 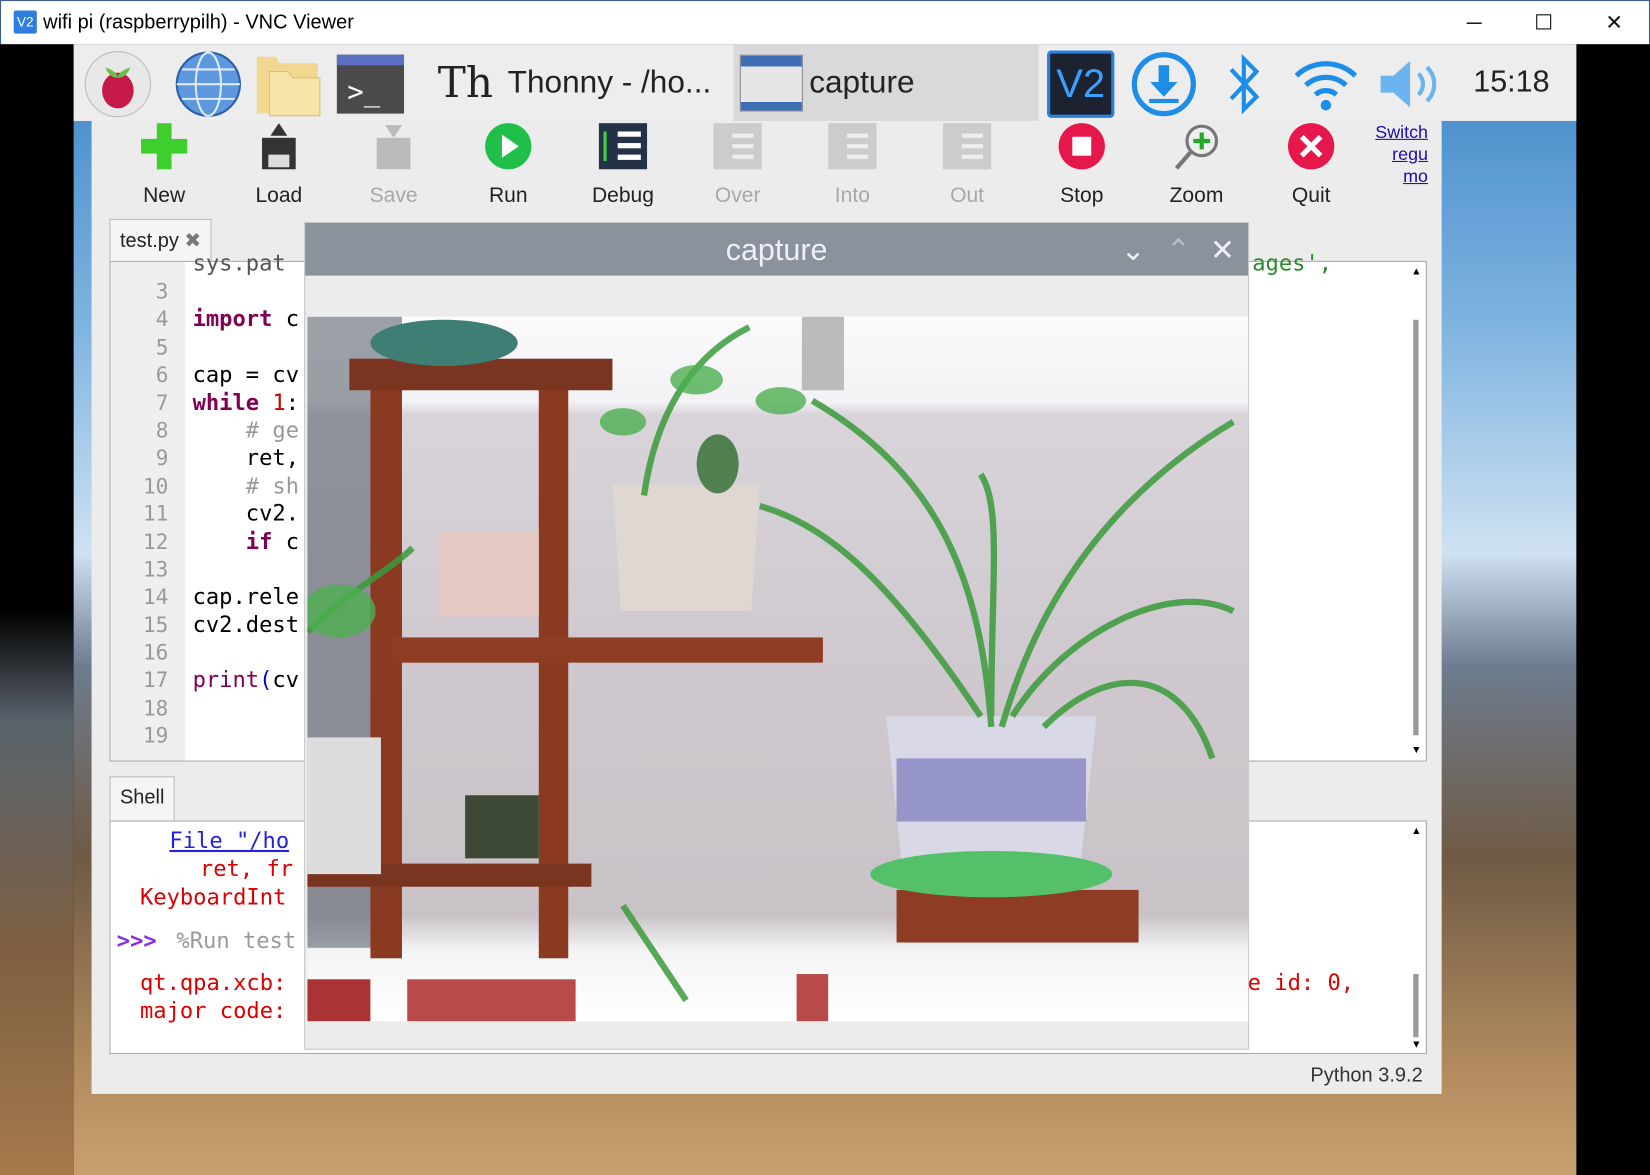 What do you see at coordinates (737, 196) in the screenshot?
I see `tool-label: Over` at bounding box center [737, 196].